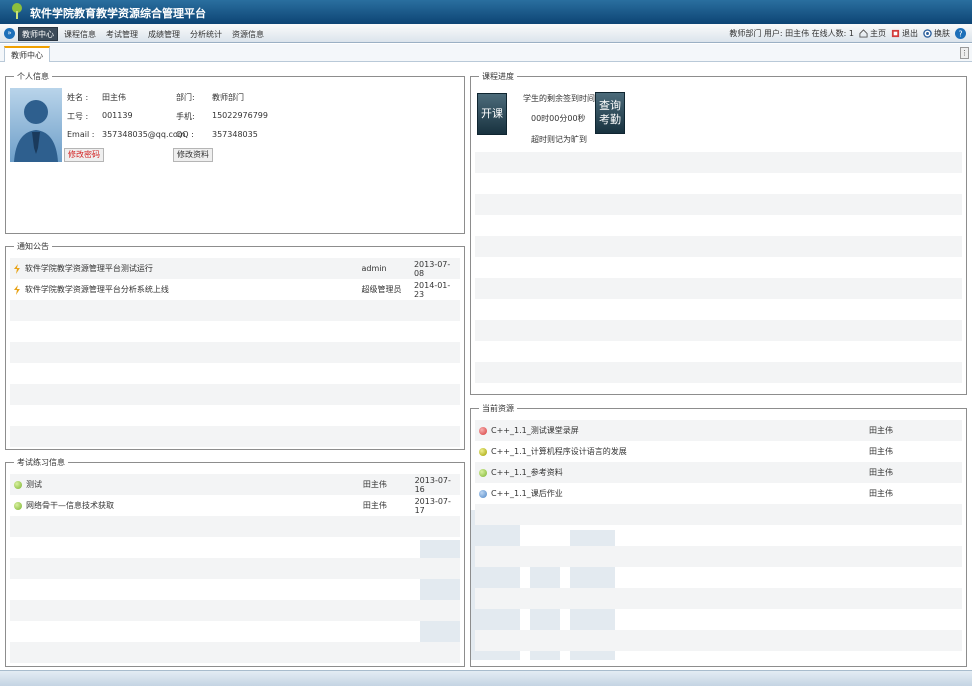 This screenshot has width=972, height=686. Describe the element at coordinates (185, 116) in the screenshot. I see `phone-label: 手机:` at that location.